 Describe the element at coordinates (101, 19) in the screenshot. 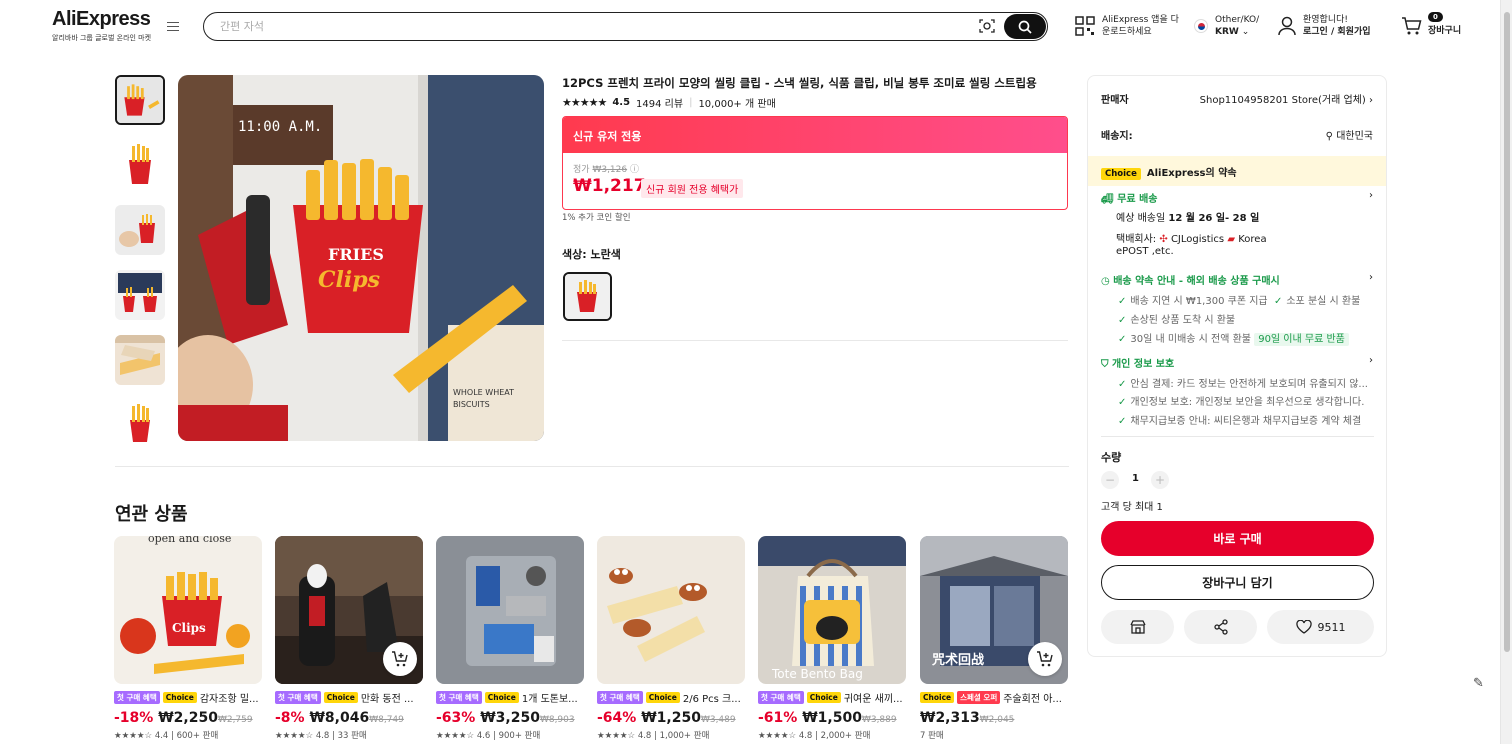

I see `aliexpress-logo: AliExpress` at that location.